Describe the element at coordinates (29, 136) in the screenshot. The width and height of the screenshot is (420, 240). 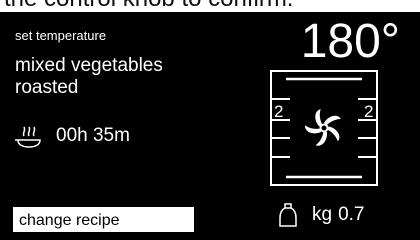
I see `steam-dish-icon` at that location.